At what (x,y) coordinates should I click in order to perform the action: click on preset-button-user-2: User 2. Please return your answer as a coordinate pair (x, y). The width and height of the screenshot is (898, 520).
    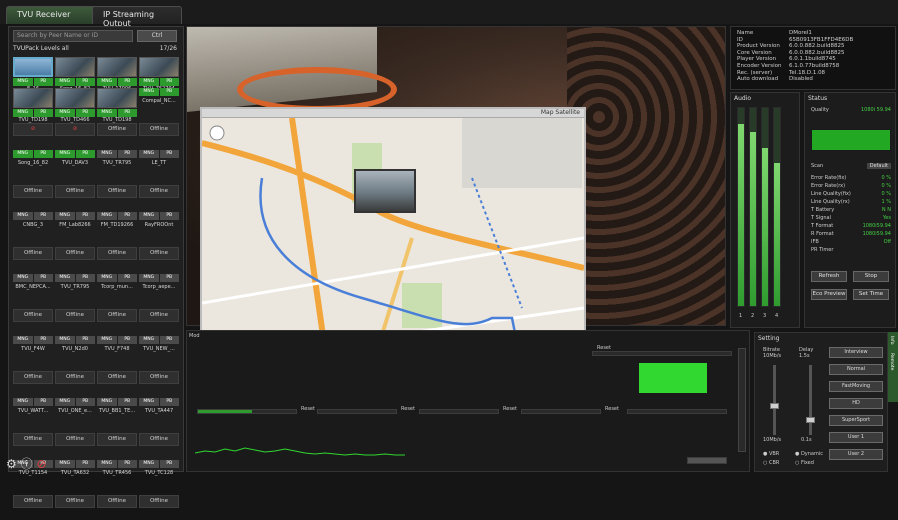
    Looking at the image, I should click on (856, 454).